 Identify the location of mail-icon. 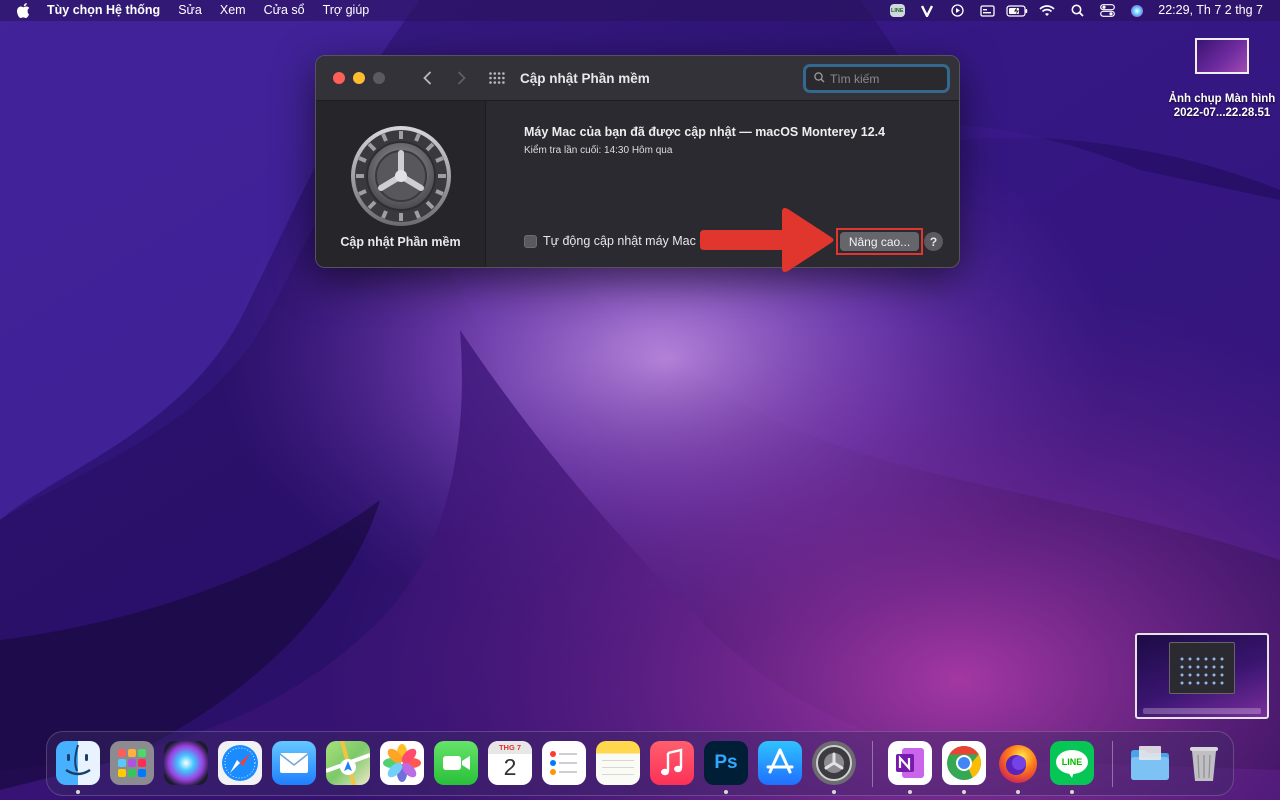
(294, 763).